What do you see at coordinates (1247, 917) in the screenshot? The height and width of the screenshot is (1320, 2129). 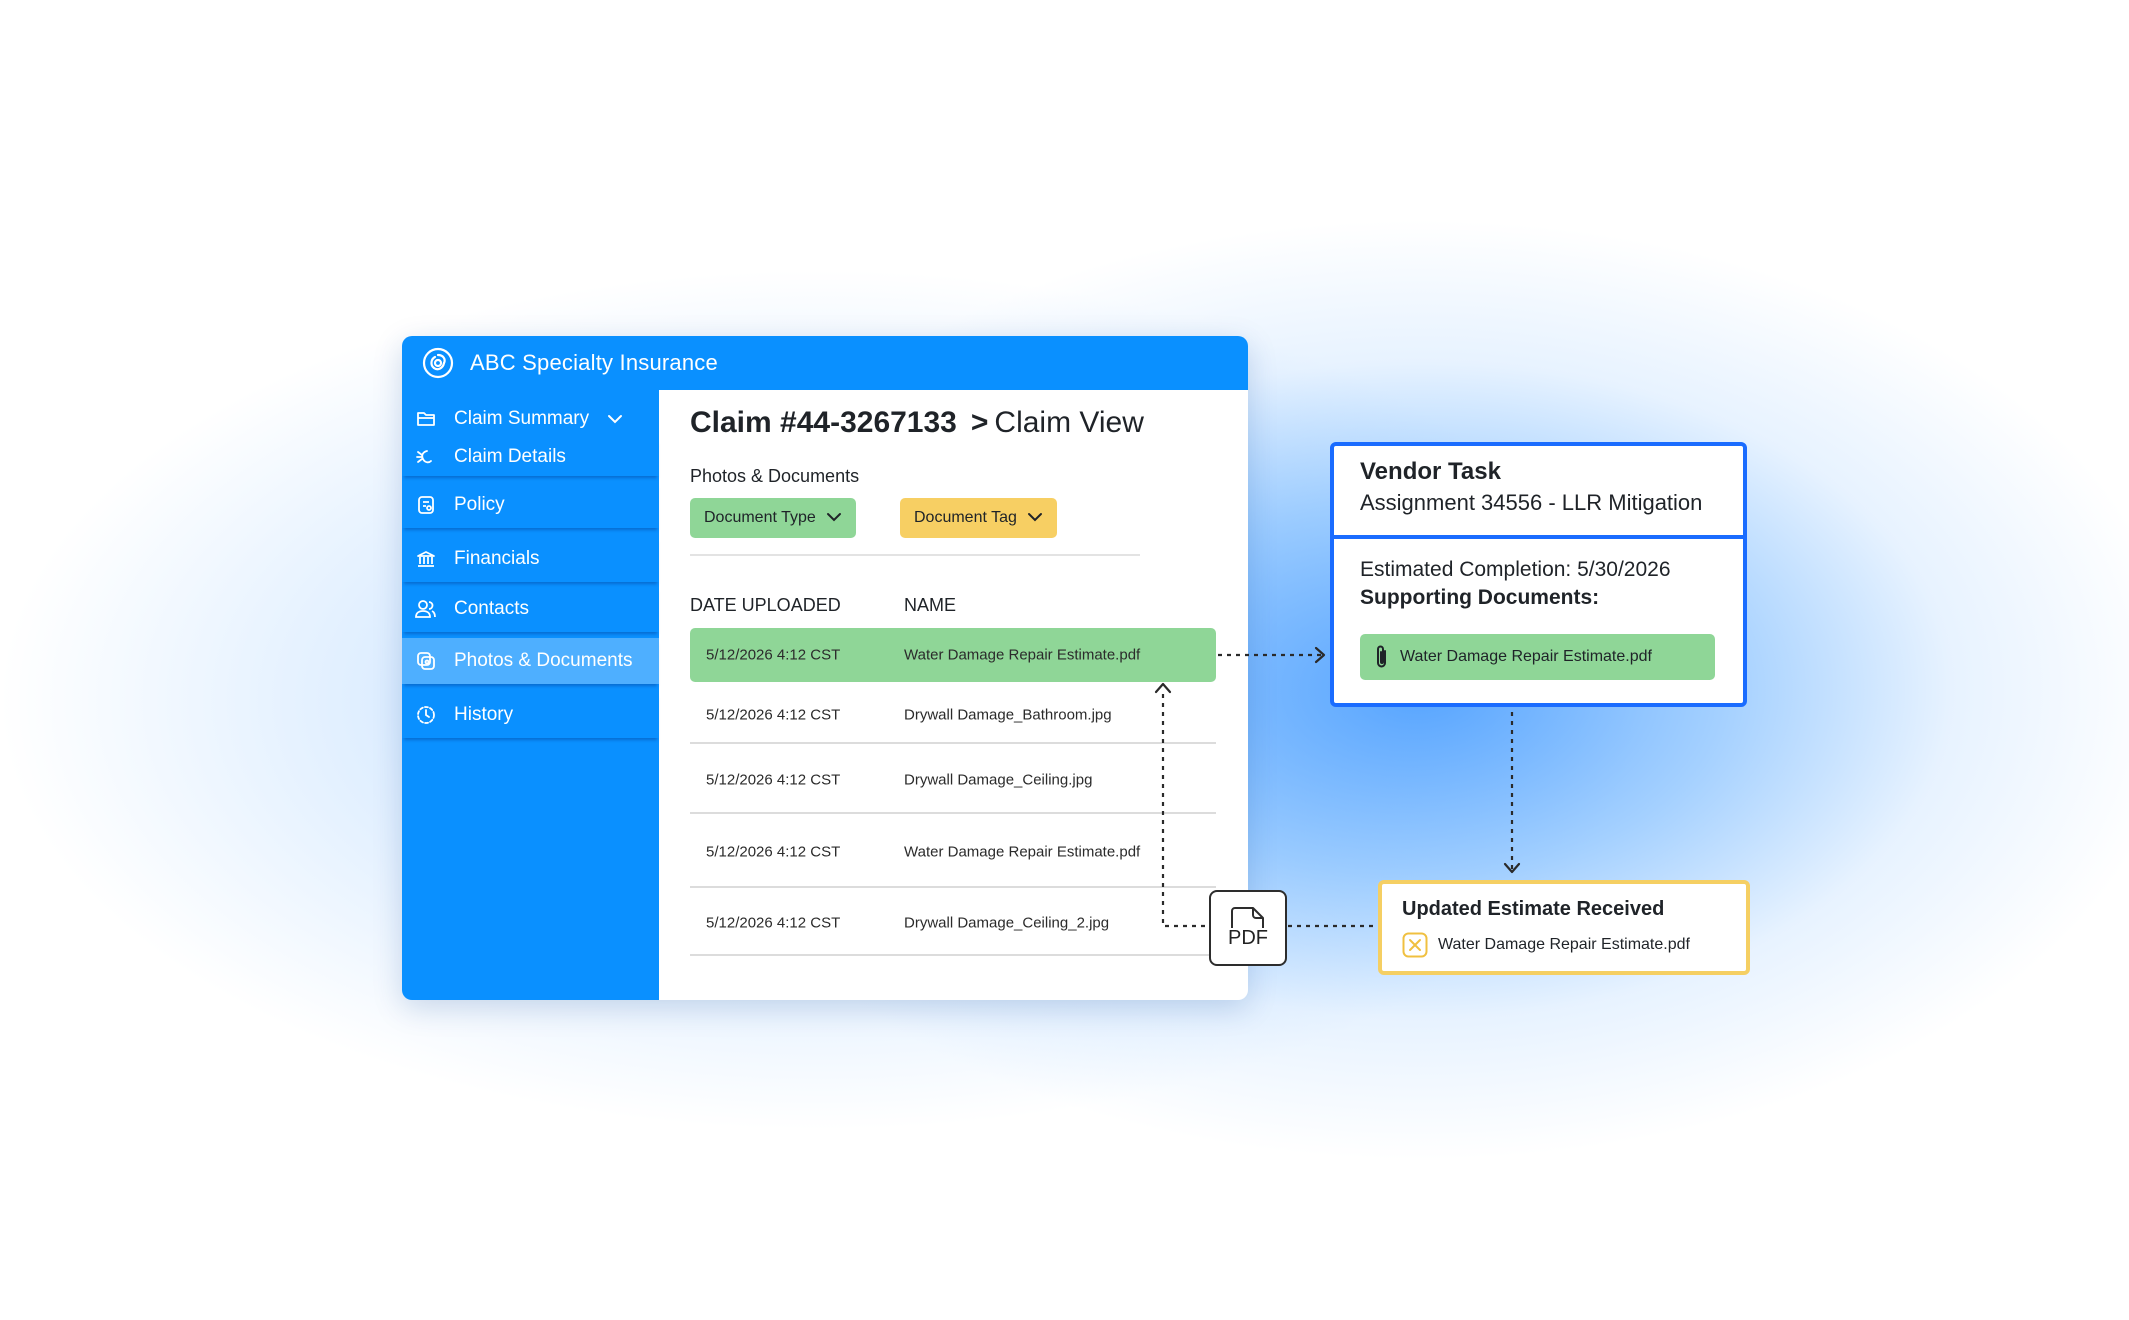 I see `file-outline-icon` at bounding box center [1247, 917].